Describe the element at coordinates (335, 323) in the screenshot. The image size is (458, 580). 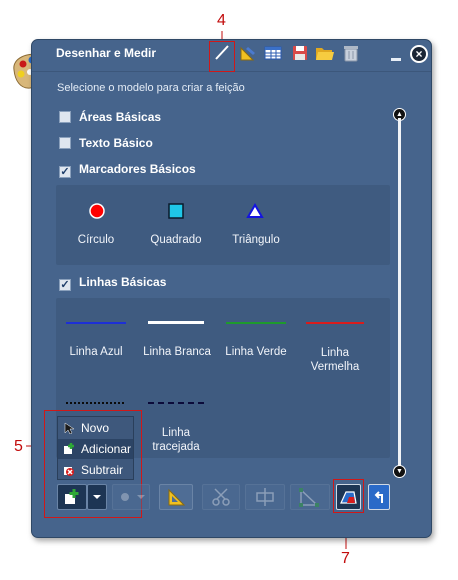
I see `line-sample-red` at that location.